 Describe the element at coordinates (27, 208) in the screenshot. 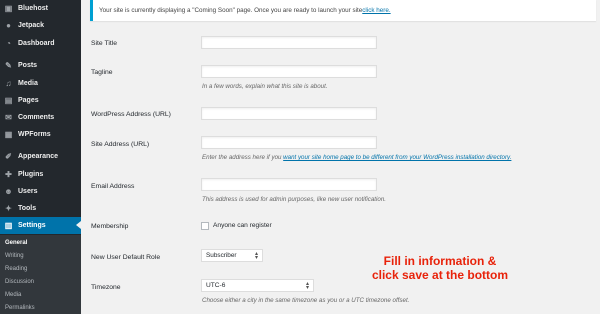

I see `sidebar-item-label: Tools` at that location.